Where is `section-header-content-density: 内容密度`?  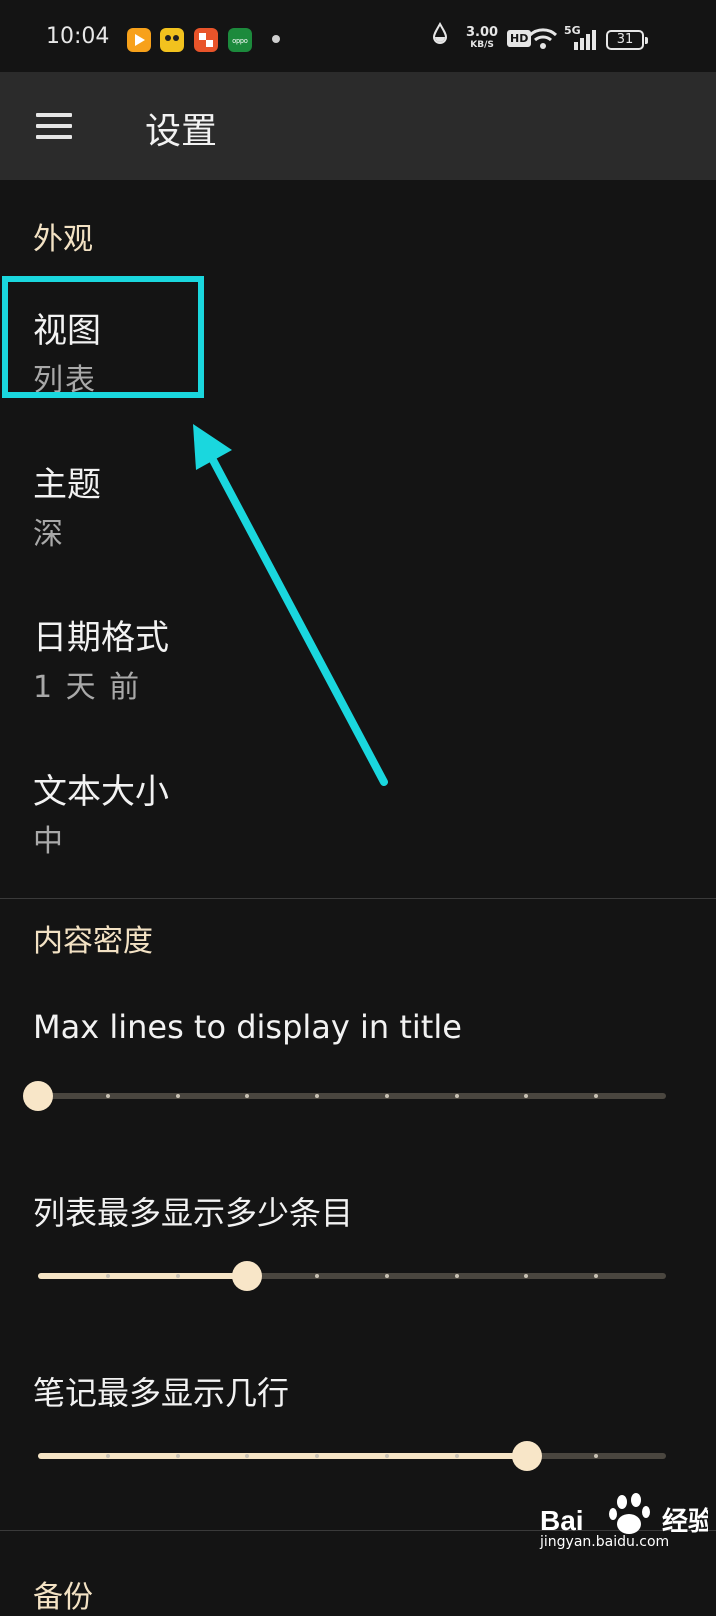
section-header-content-density: 内容密度 is located at coordinates (93, 941).